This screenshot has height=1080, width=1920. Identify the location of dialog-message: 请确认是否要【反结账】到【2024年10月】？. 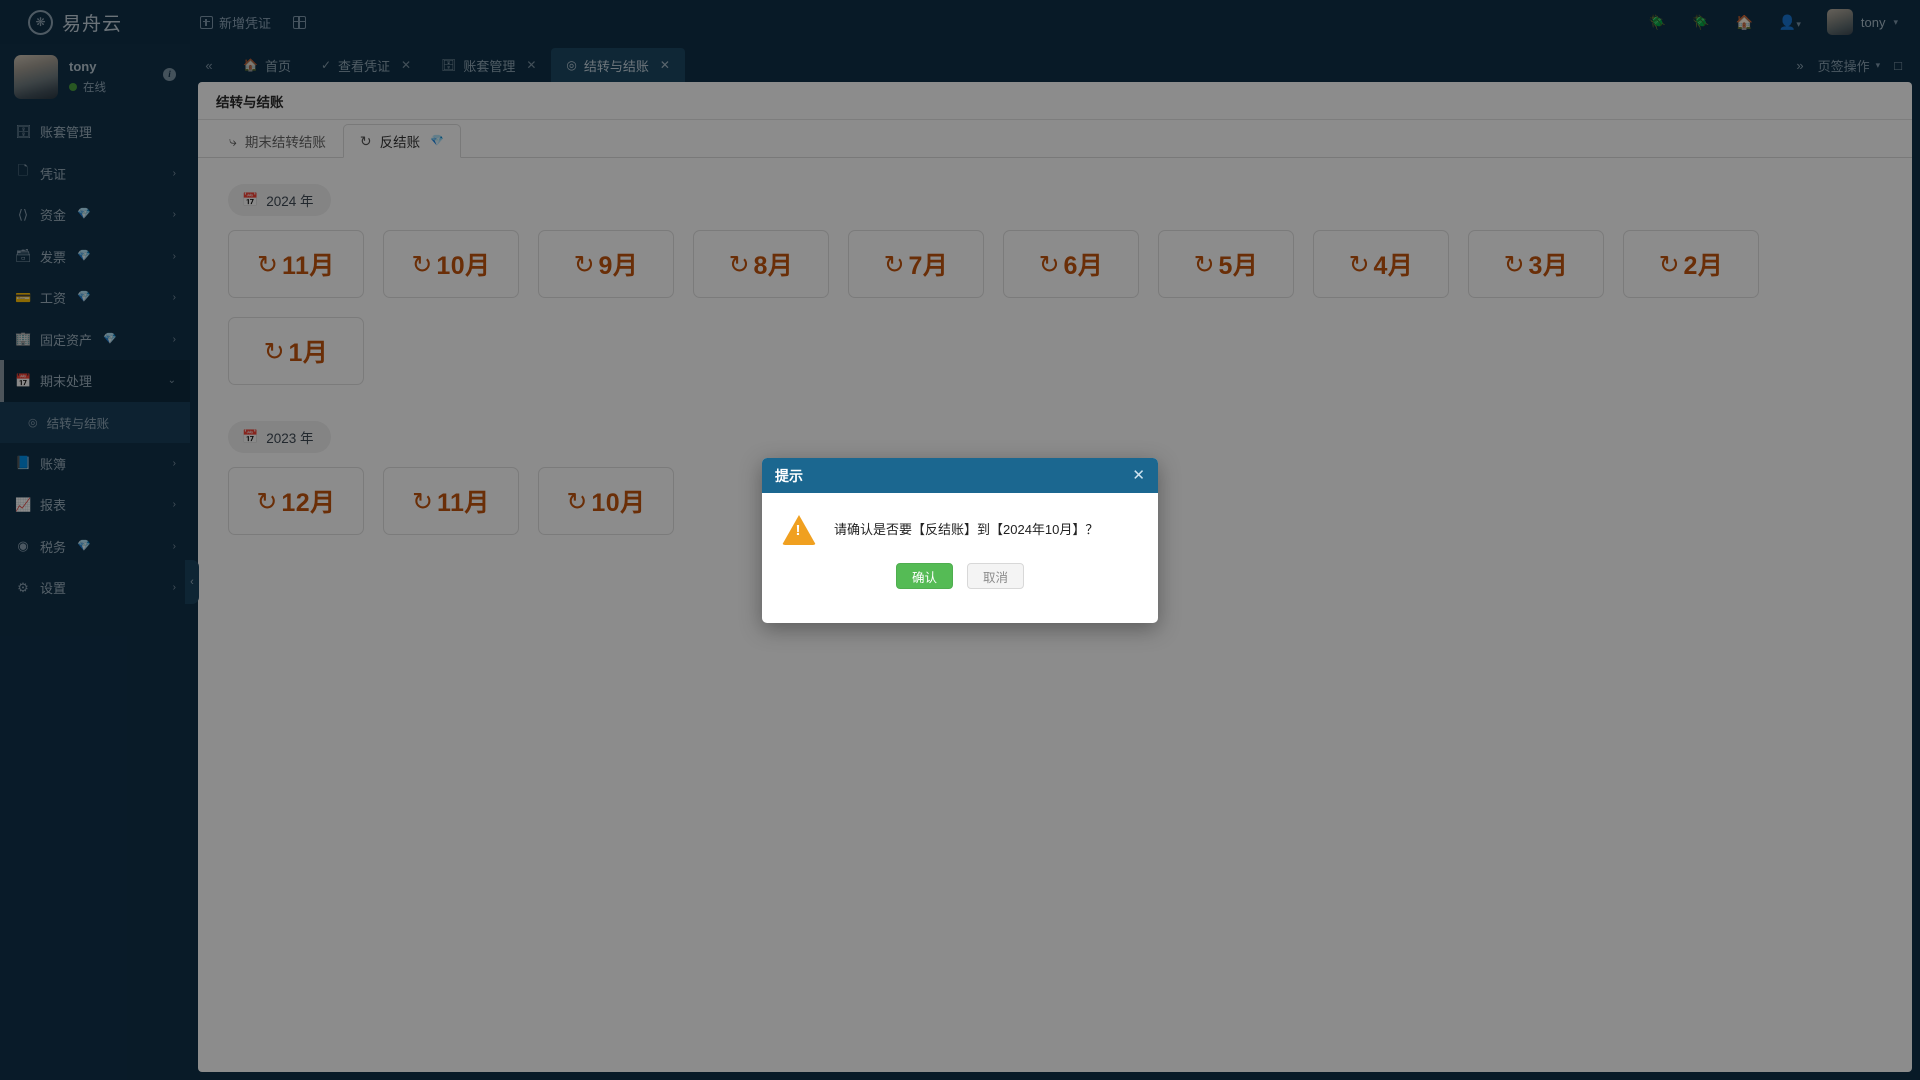
(966, 530).